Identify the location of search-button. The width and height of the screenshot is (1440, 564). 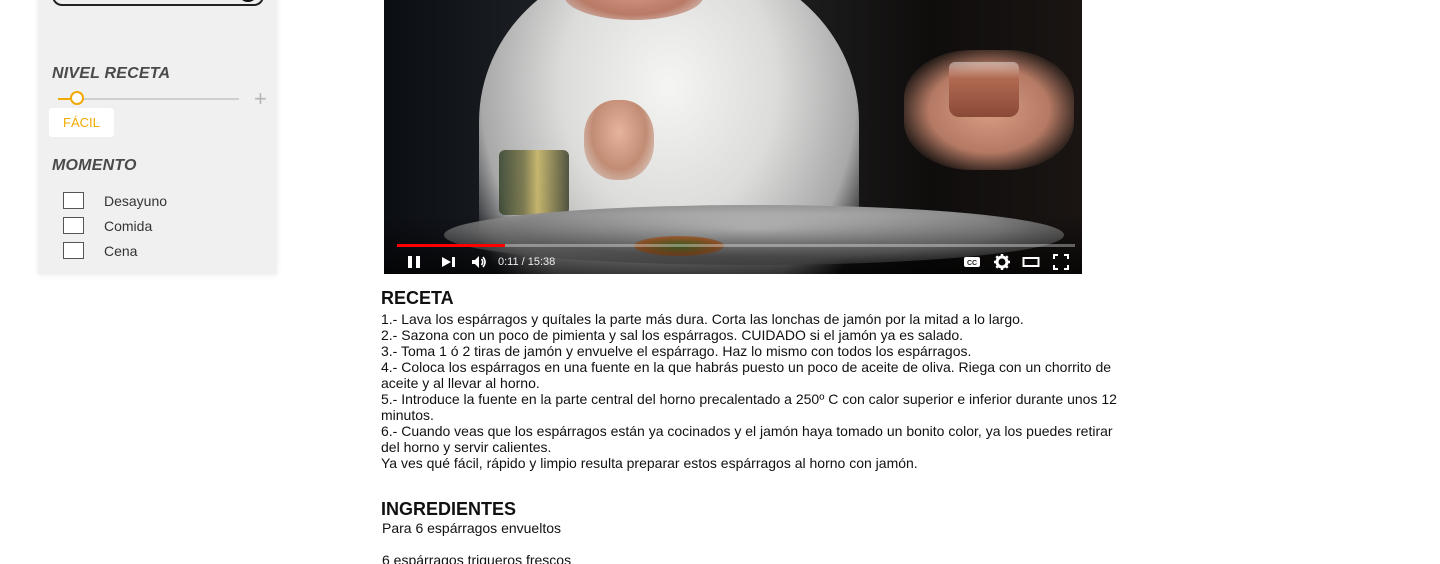
(248, 1).